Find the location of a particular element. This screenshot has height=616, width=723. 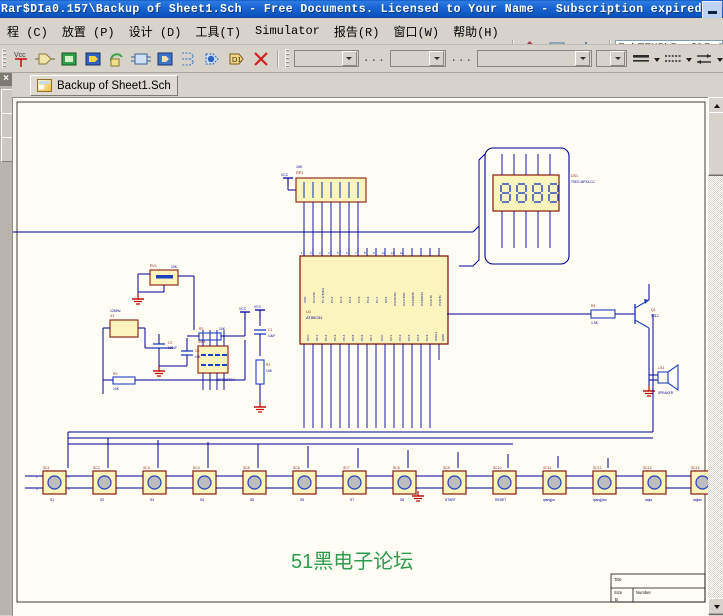

switch-s8: SC8 S8 is located at coordinates (404, 484).